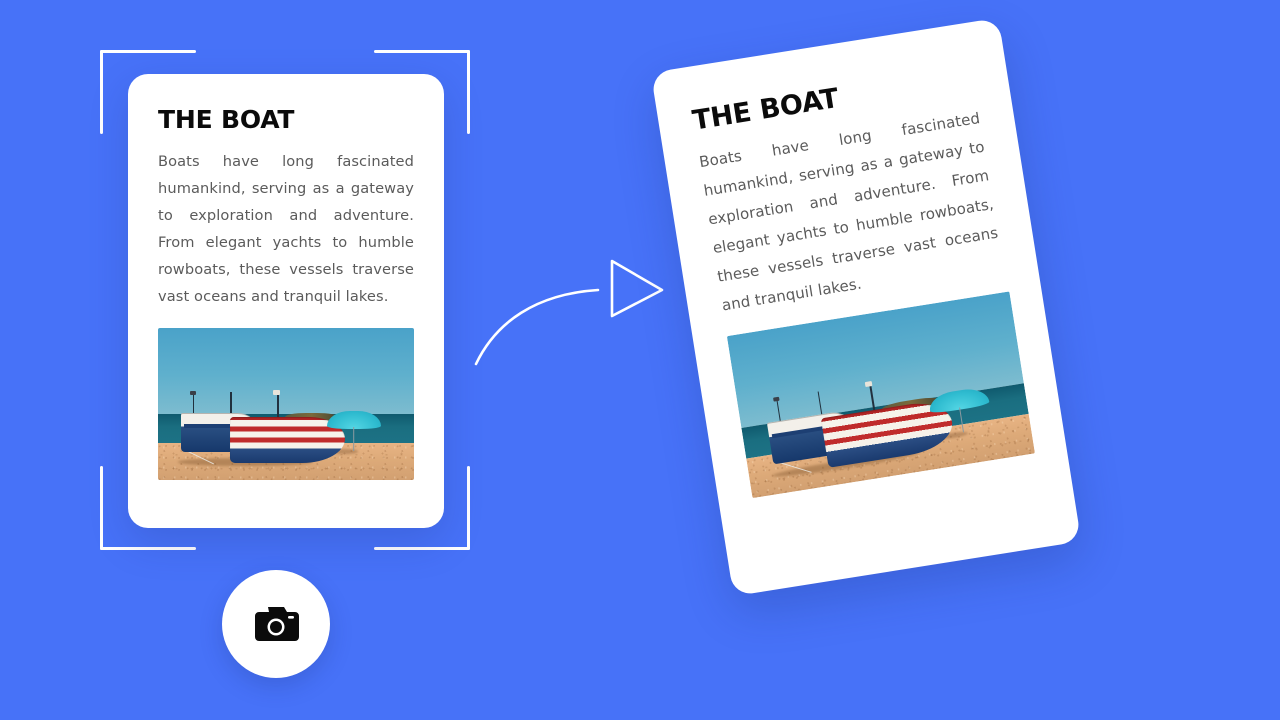 The width and height of the screenshot is (1280, 720). What do you see at coordinates (286, 371) in the screenshot?
I see `photo-sky` at bounding box center [286, 371].